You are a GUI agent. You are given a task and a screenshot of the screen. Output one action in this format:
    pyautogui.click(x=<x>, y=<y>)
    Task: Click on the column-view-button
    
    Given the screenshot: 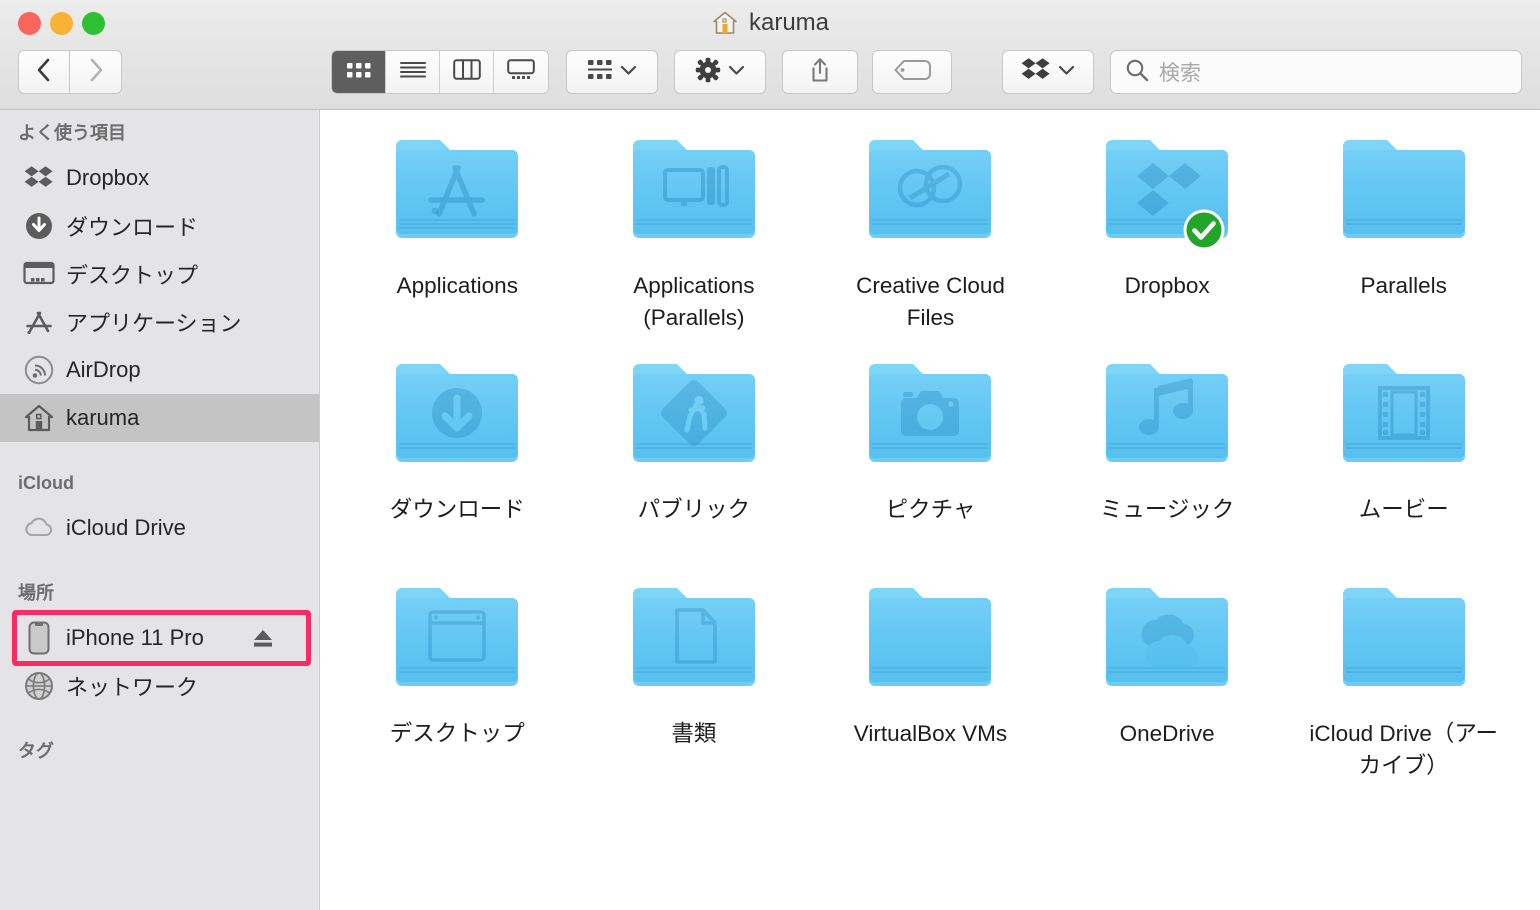 What is the action you would take?
    pyautogui.click(x=467, y=72)
    